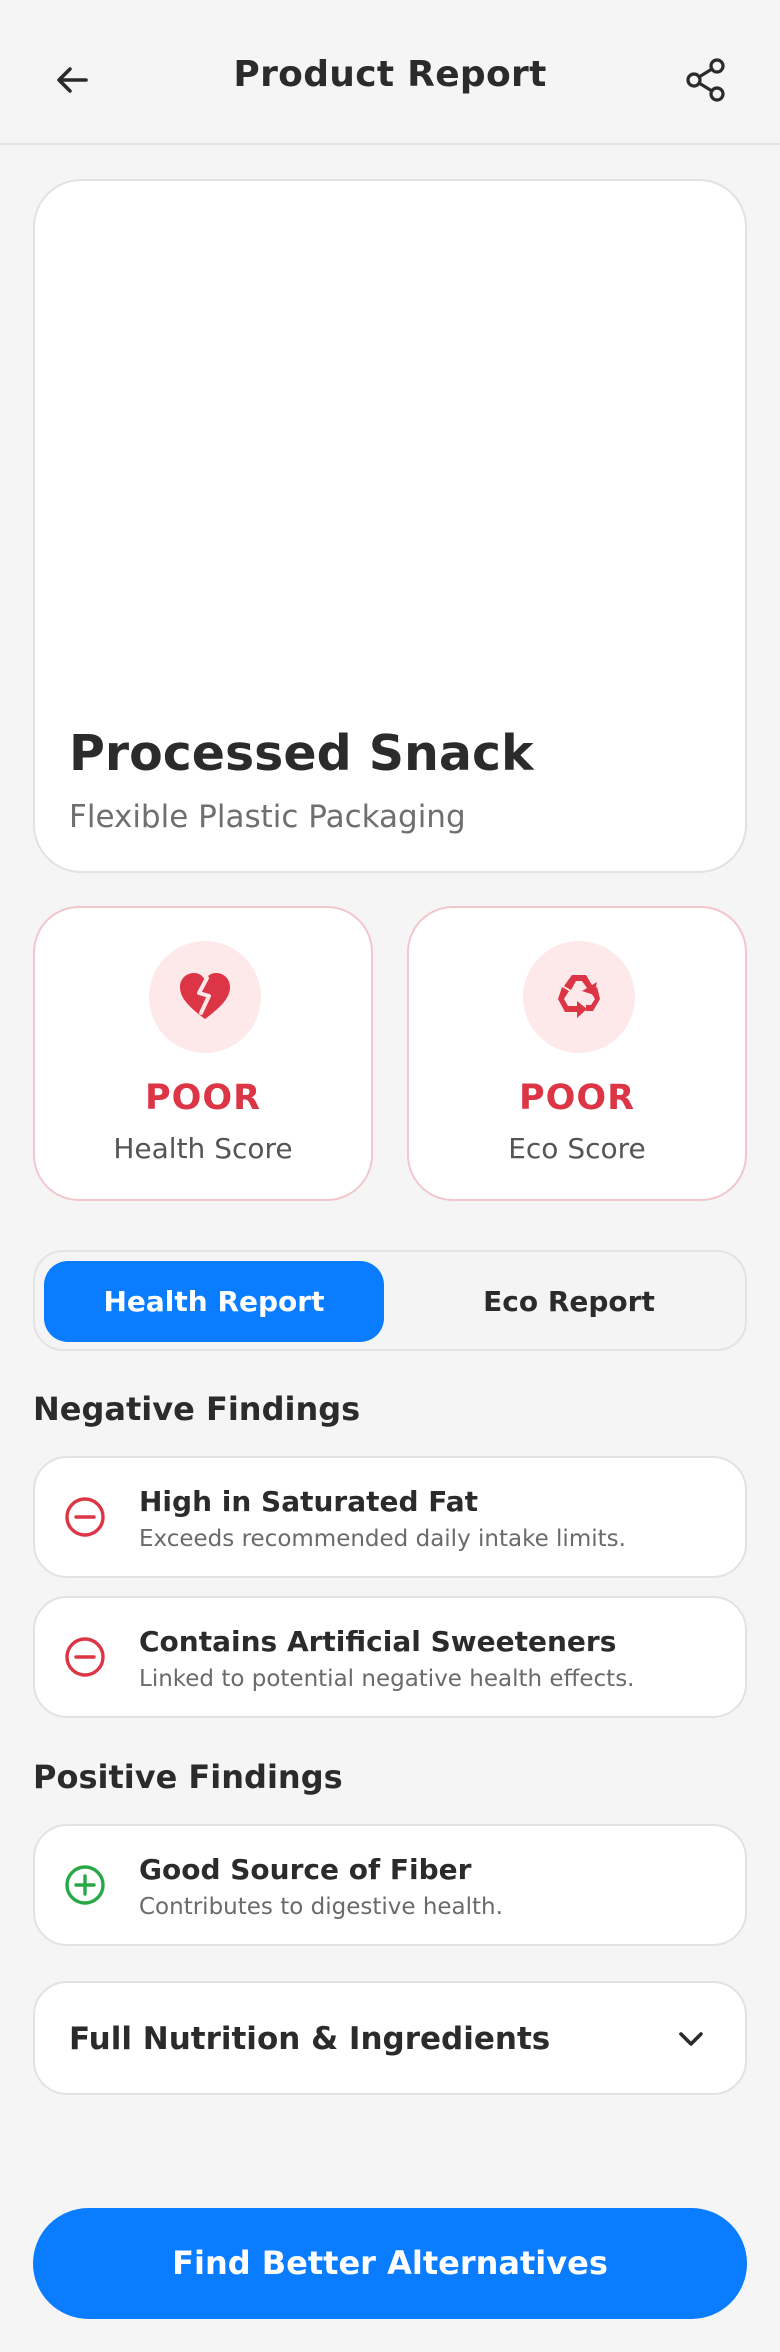 The height and width of the screenshot is (2352, 780). I want to click on tab-eco-report: Eco Report, so click(569, 1301).